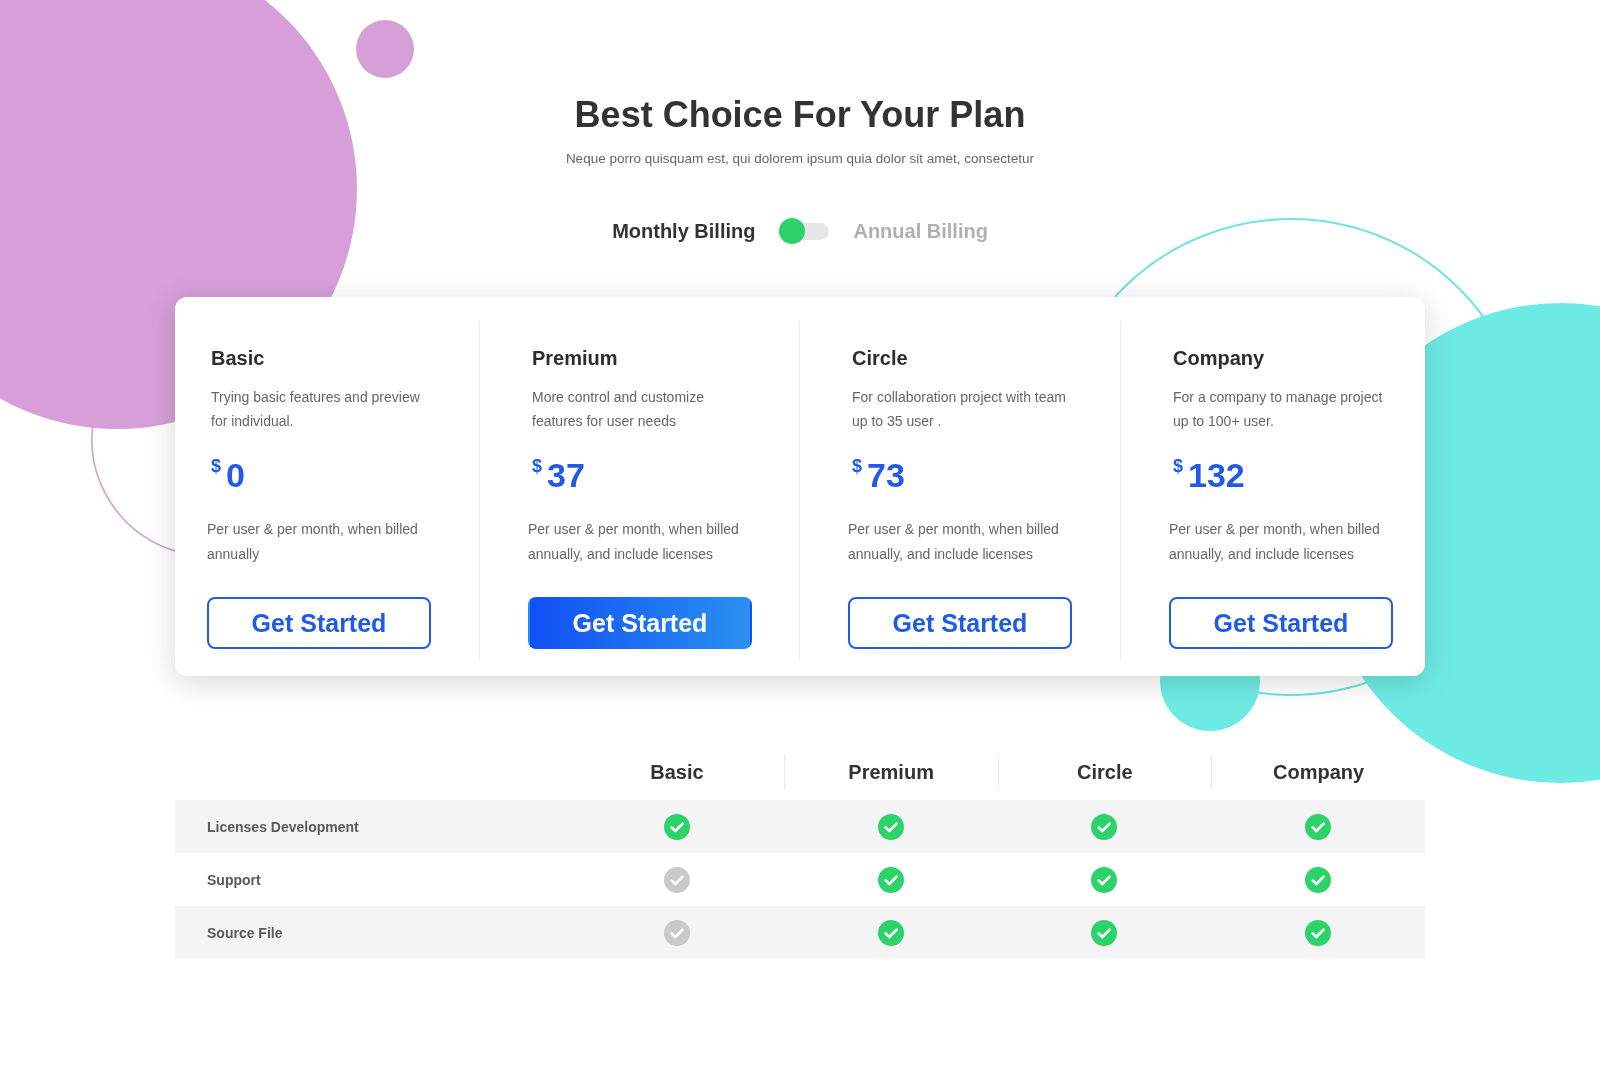  Describe the element at coordinates (886, 475) in the screenshot. I see `plan-price: 73` at that location.